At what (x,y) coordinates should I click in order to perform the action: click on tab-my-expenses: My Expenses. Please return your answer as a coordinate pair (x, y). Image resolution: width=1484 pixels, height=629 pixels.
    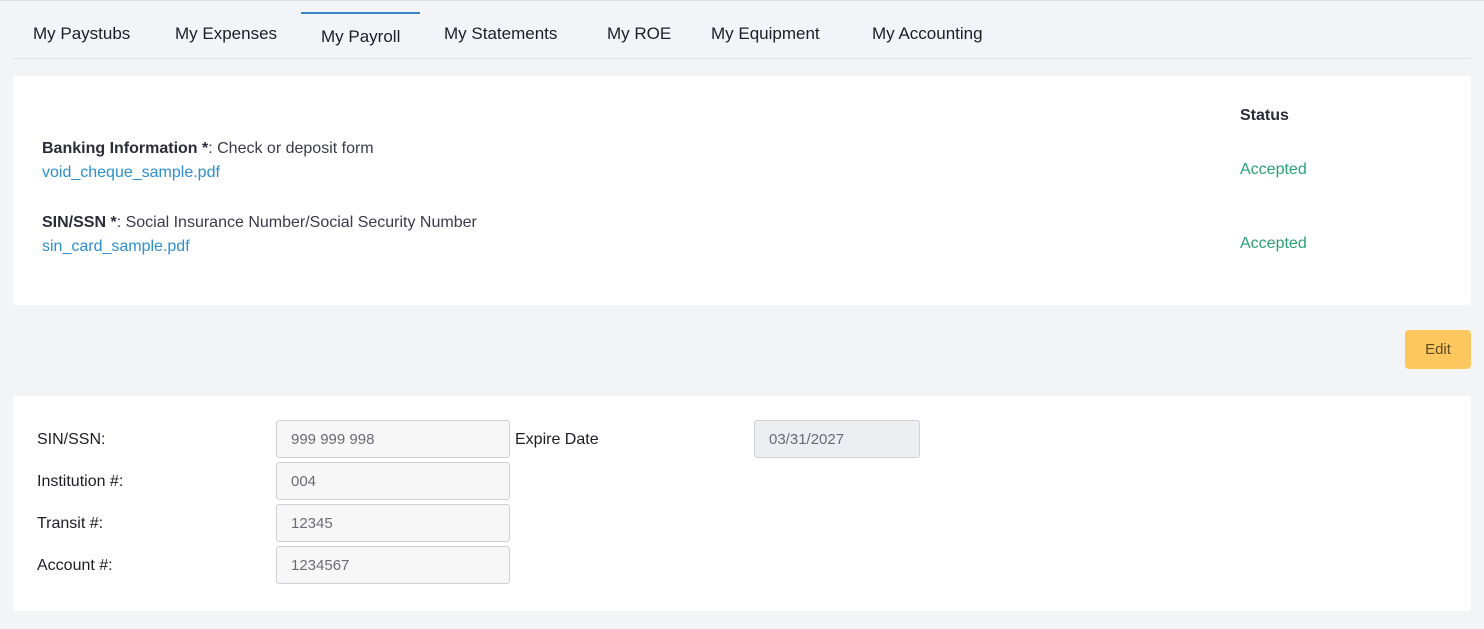
    Looking at the image, I should click on (226, 35).